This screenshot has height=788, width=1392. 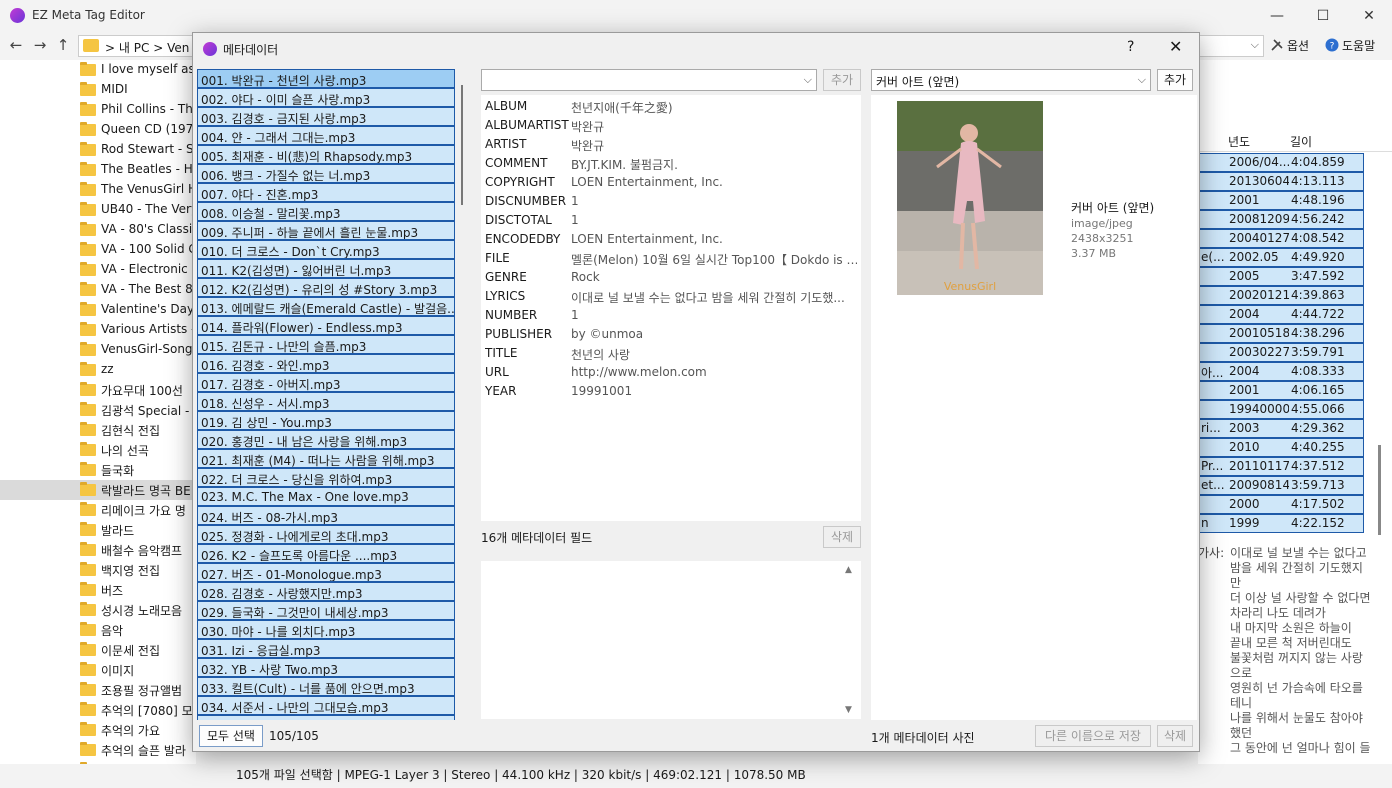 What do you see at coordinates (63, 45) in the screenshot?
I see `up-arrow-icon: ↑` at bounding box center [63, 45].